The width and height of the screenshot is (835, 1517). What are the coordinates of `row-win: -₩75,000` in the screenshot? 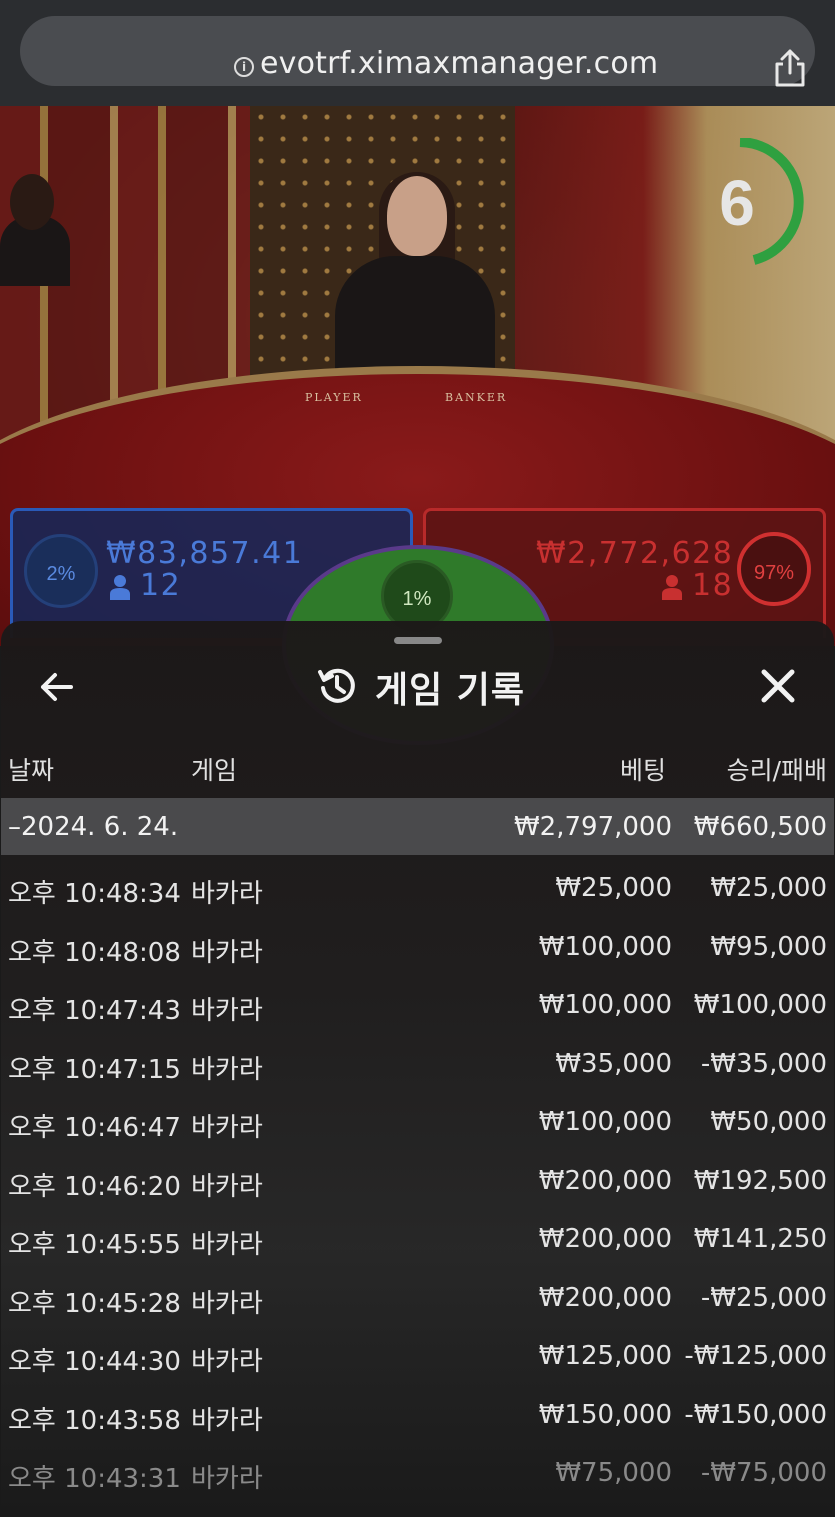 It's located at (763, 1473).